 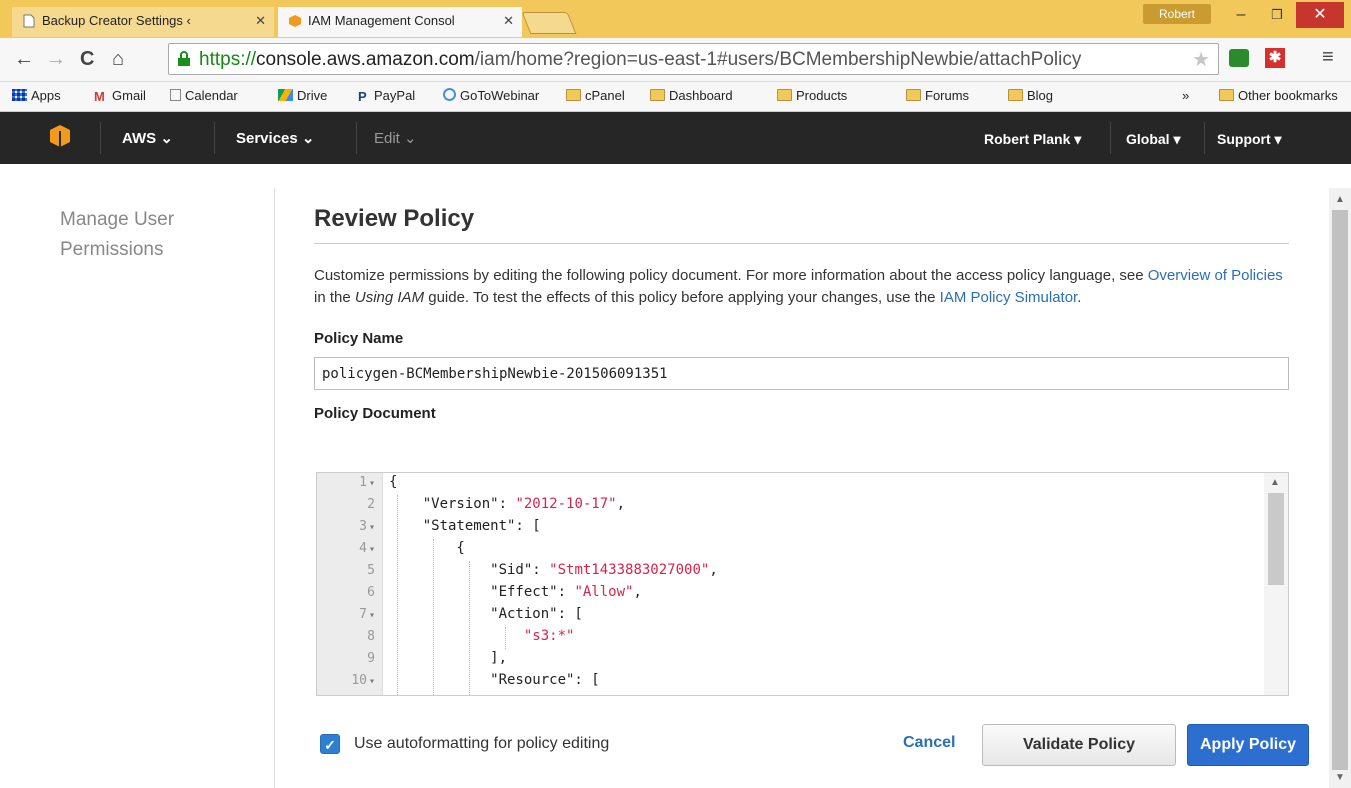 What do you see at coordinates (1030, 95) in the screenshot?
I see `bookmark-blog: Blog` at bounding box center [1030, 95].